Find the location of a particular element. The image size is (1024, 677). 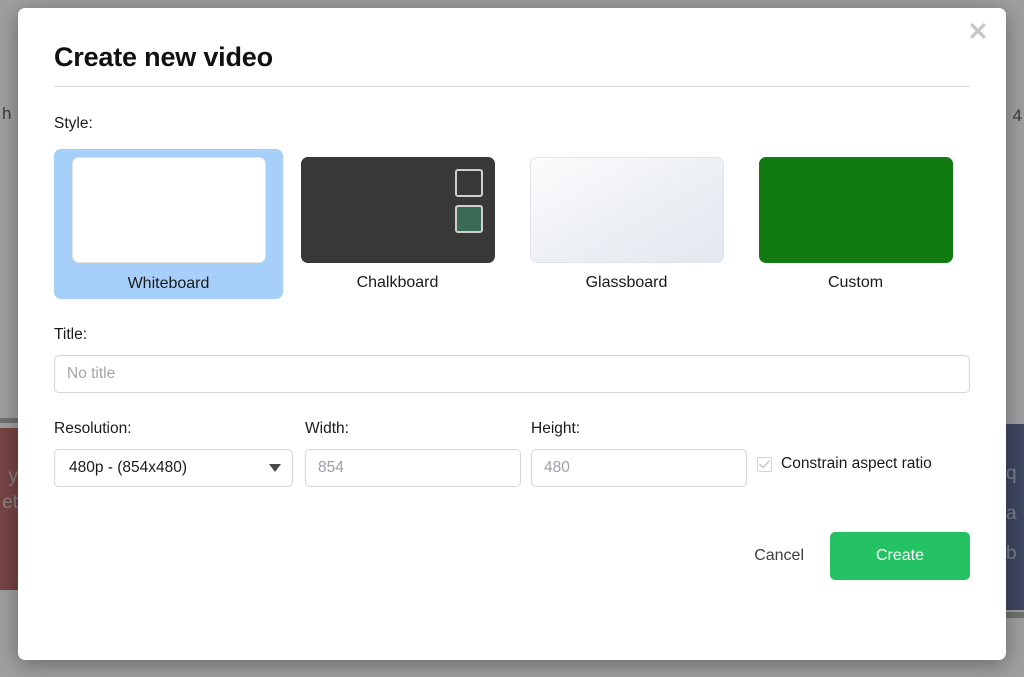

resolution-label: Resolution: is located at coordinates (93, 428).